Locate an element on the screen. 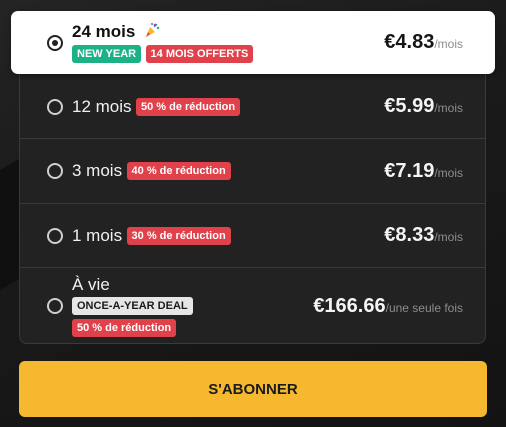 This screenshot has width=506, height=427. plan-name: 12 mois is located at coordinates (102, 106).